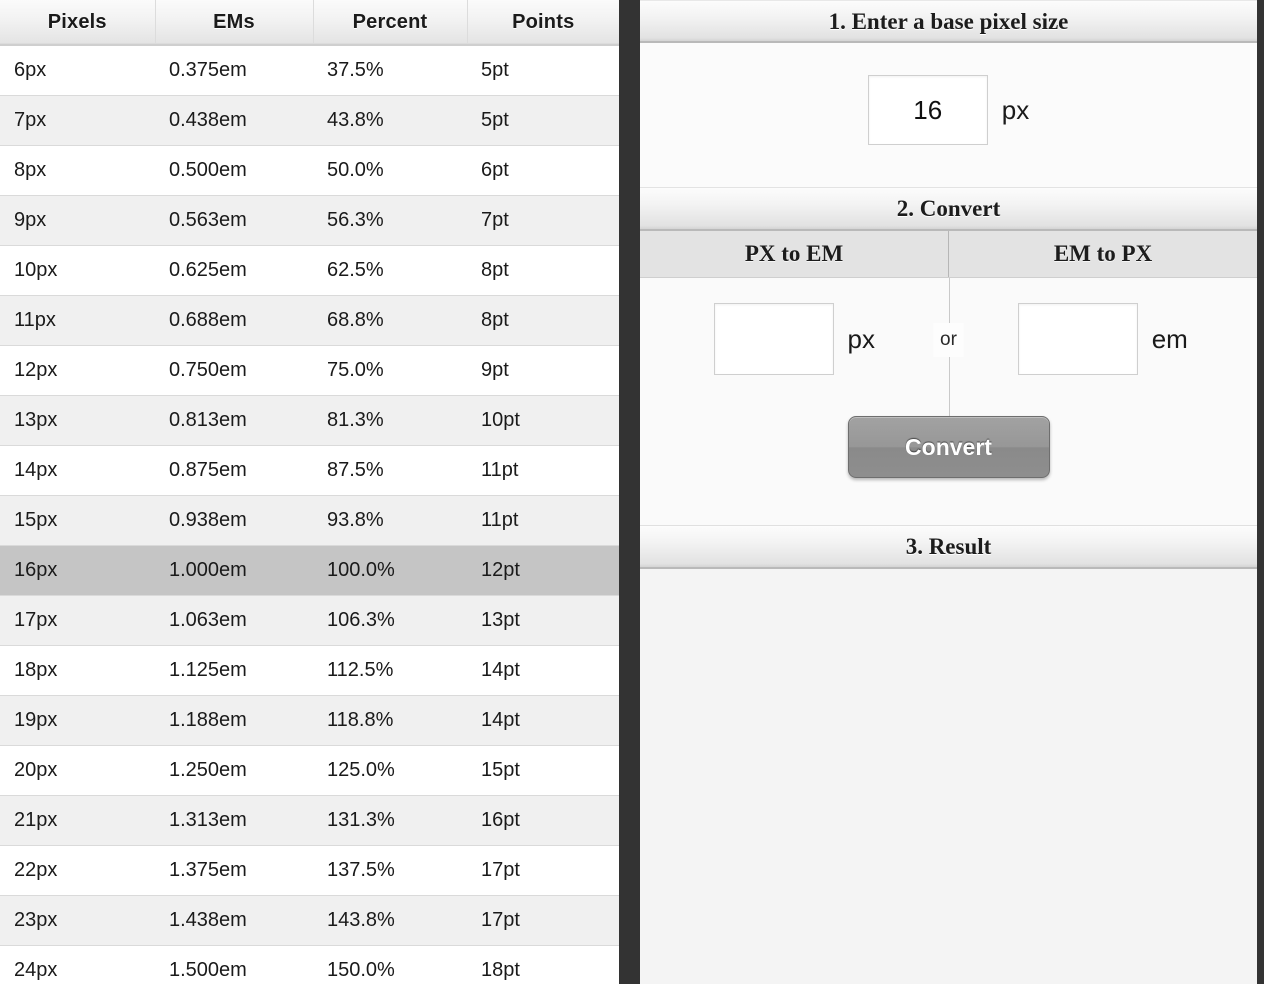 Image resolution: width=1264 pixels, height=984 pixels. I want to click on cell-percent: 75.0%, so click(390, 370).